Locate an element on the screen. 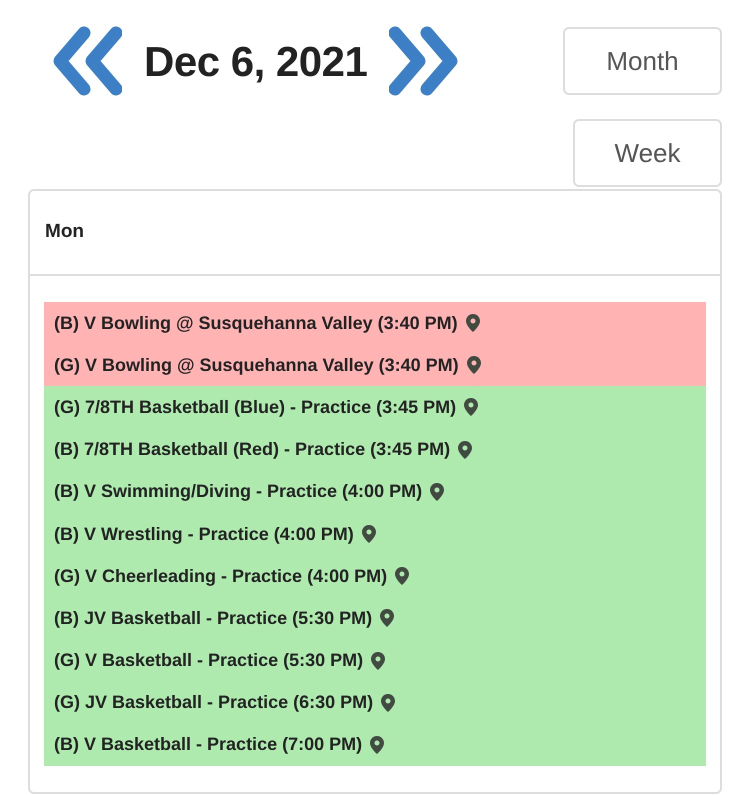 This screenshot has width=750, height=795. current-date: Dec 6, 2021 is located at coordinates (256, 61).